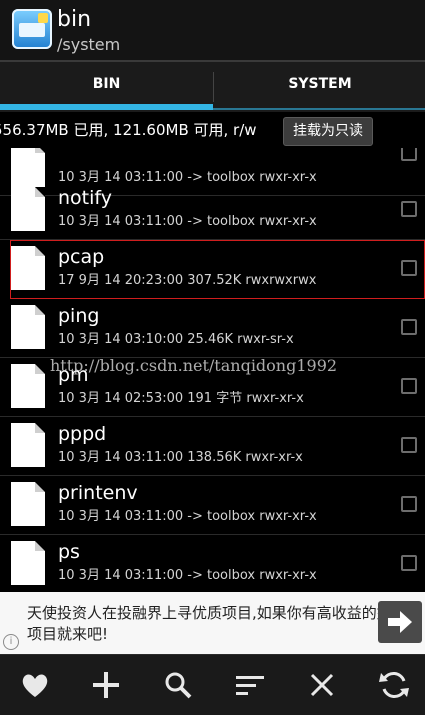 Image resolution: width=425 pixels, height=715 pixels. I want to click on sort-icon, so click(250, 685).